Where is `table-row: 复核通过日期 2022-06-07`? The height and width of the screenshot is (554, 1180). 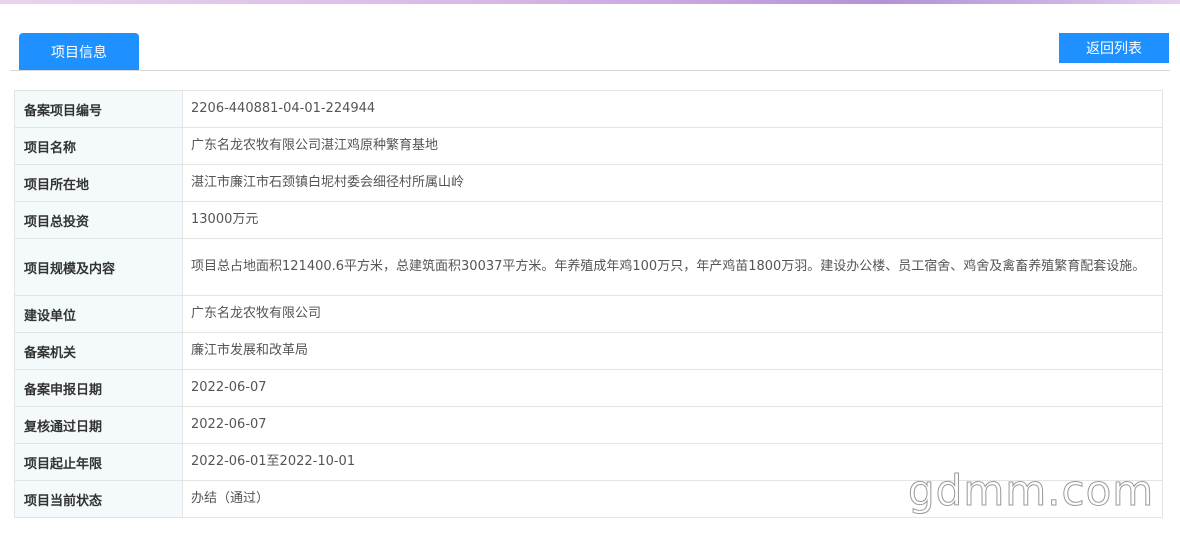
table-row: 复核通过日期 2022-06-07 is located at coordinates (588, 425).